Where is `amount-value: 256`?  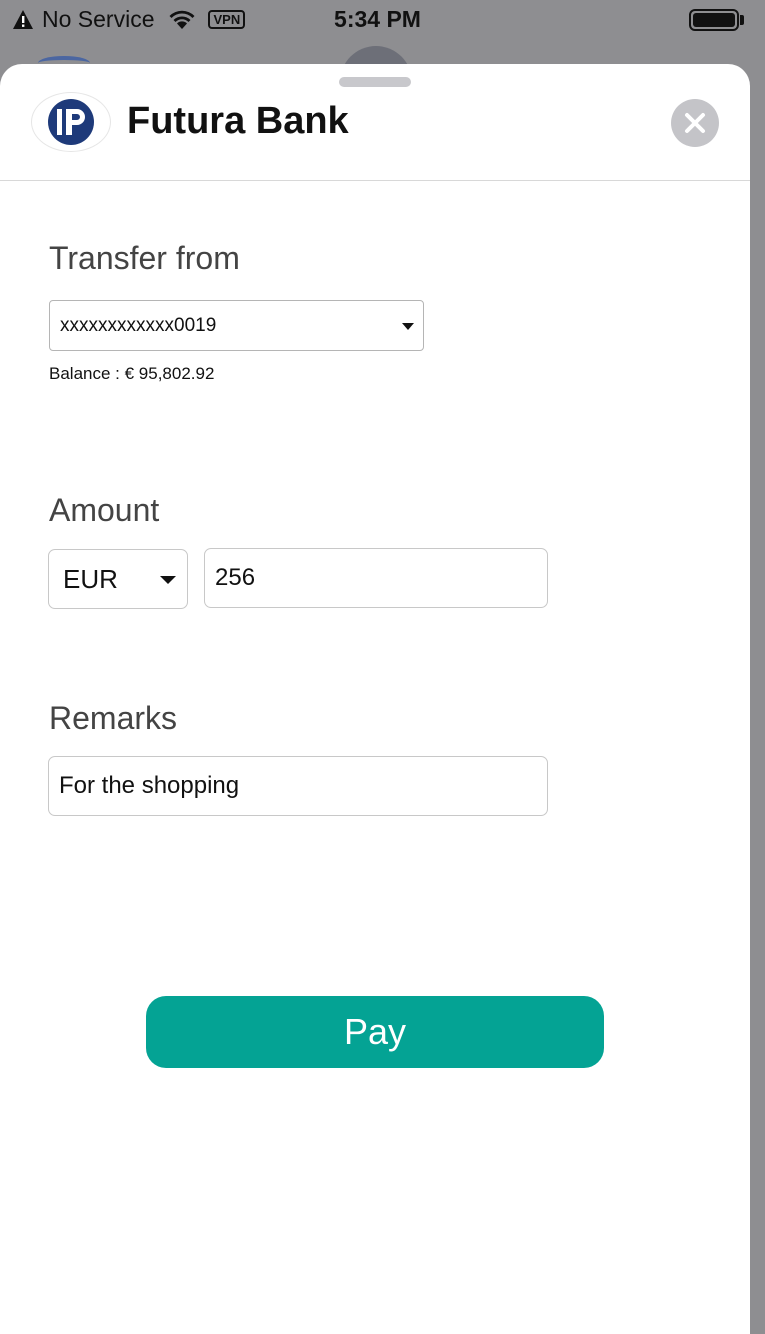
amount-value: 256 is located at coordinates (235, 577).